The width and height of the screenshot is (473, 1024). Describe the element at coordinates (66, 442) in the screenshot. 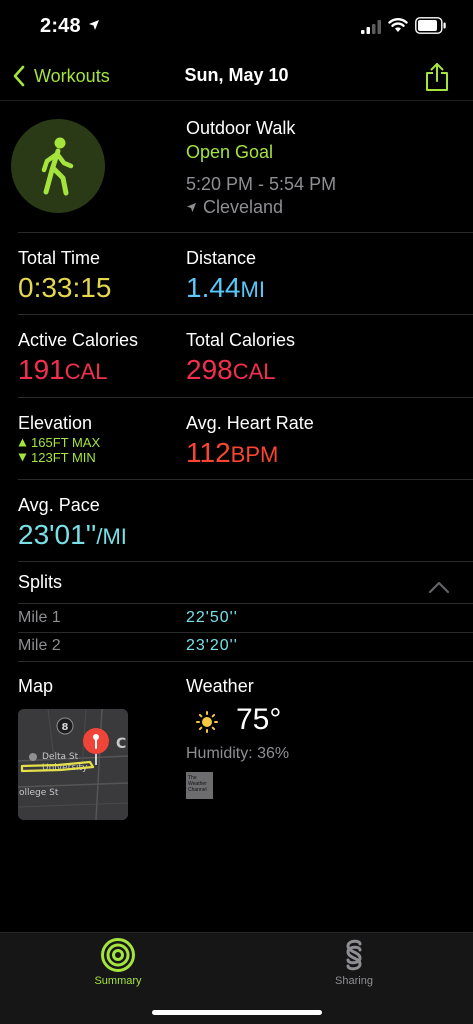

I see `elevation-max-value: 165FT MAX` at that location.